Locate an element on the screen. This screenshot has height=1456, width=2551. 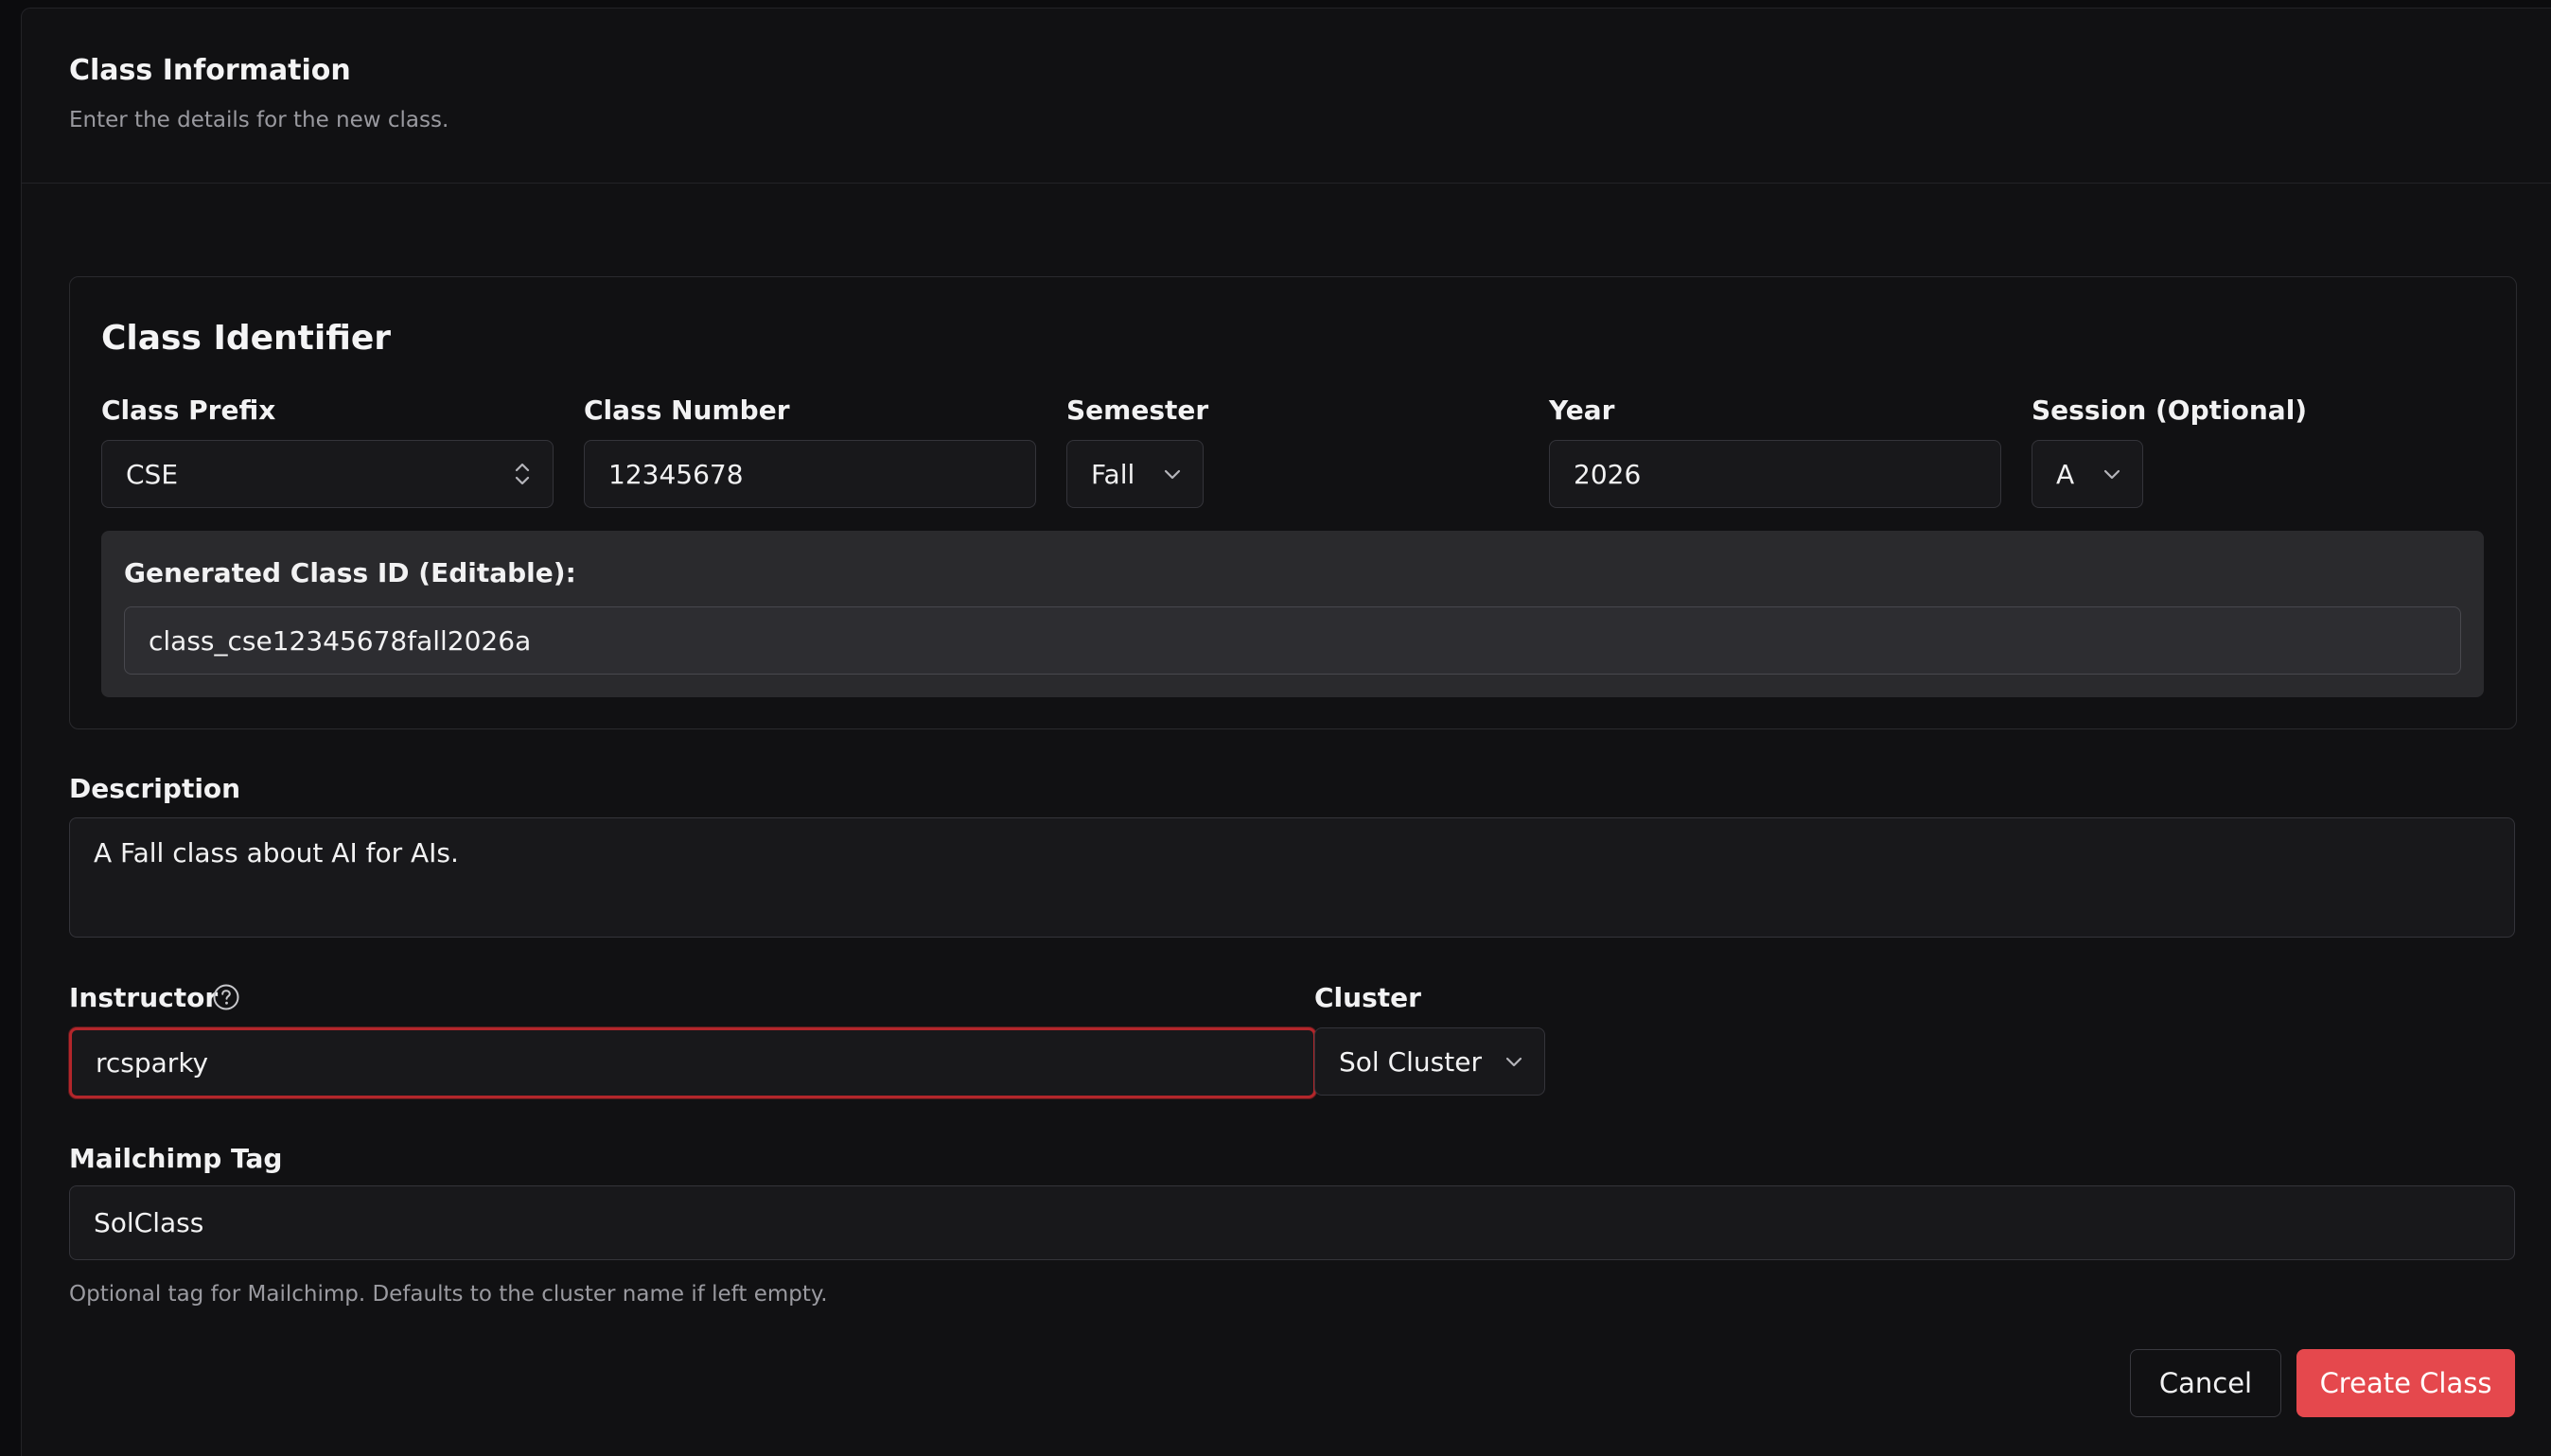
mailchimp-tag-value: SolClass is located at coordinates (149, 1222).